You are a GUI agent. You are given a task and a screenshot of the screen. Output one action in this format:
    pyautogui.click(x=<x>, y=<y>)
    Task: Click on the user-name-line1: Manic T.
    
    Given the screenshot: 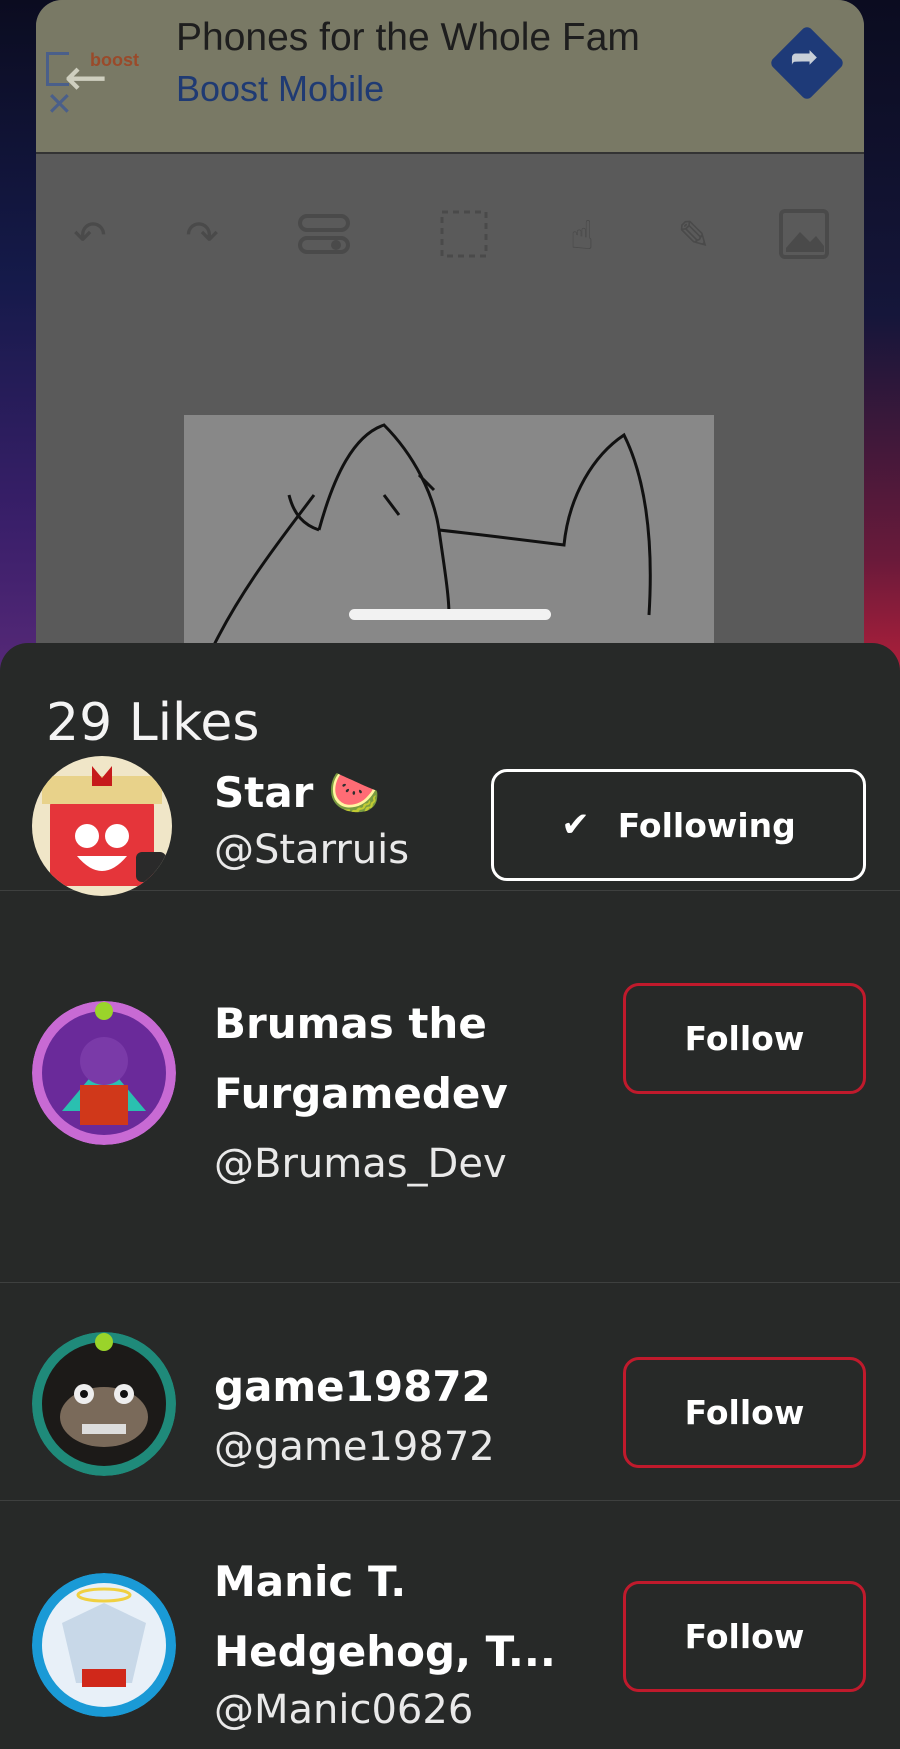 What is the action you would take?
    pyautogui.click(x=310, y=1581)
    